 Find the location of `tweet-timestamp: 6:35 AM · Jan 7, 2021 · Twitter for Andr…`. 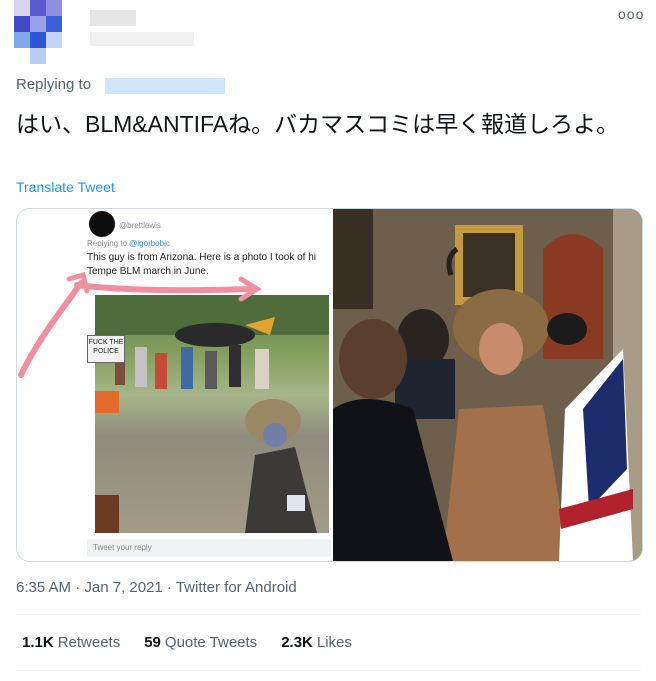

tweet-timestamp: 6:35 AM · Jan 7, 2021 · Twitter for Andr… is located at coordinates (156, 587).